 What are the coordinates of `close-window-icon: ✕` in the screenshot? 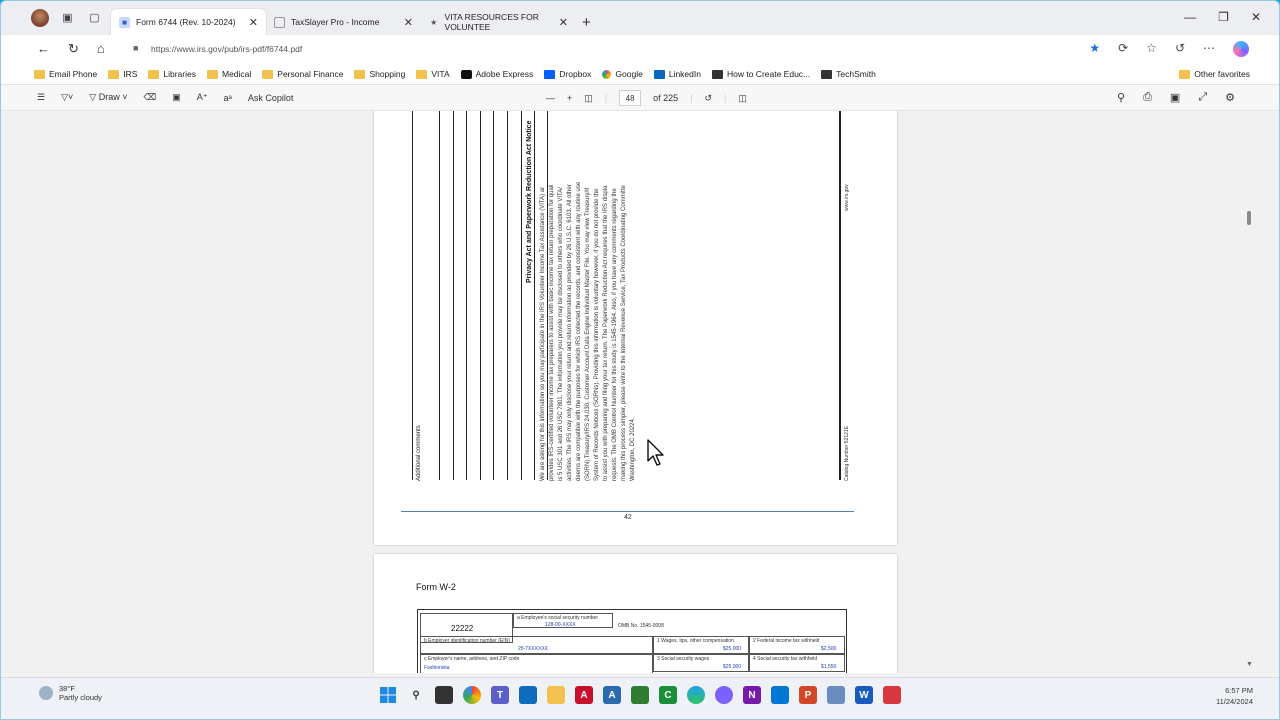 It's located at (1256, 17).